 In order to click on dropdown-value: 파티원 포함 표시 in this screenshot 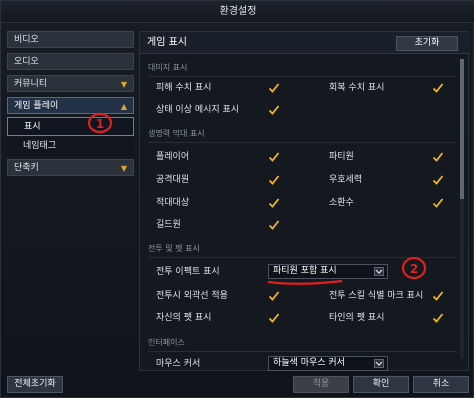, I will do `click(305, 271)`.